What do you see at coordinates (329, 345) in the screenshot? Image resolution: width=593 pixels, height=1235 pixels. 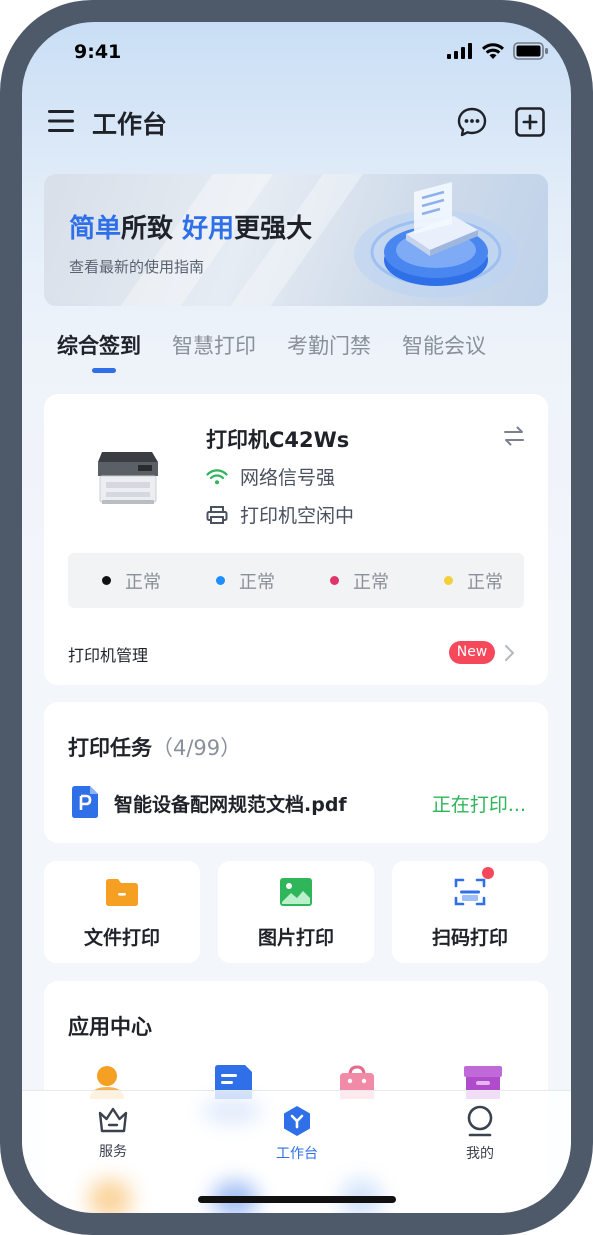 I see `tab-attendance: 考勤门禁` at bounding box center [329, 345].